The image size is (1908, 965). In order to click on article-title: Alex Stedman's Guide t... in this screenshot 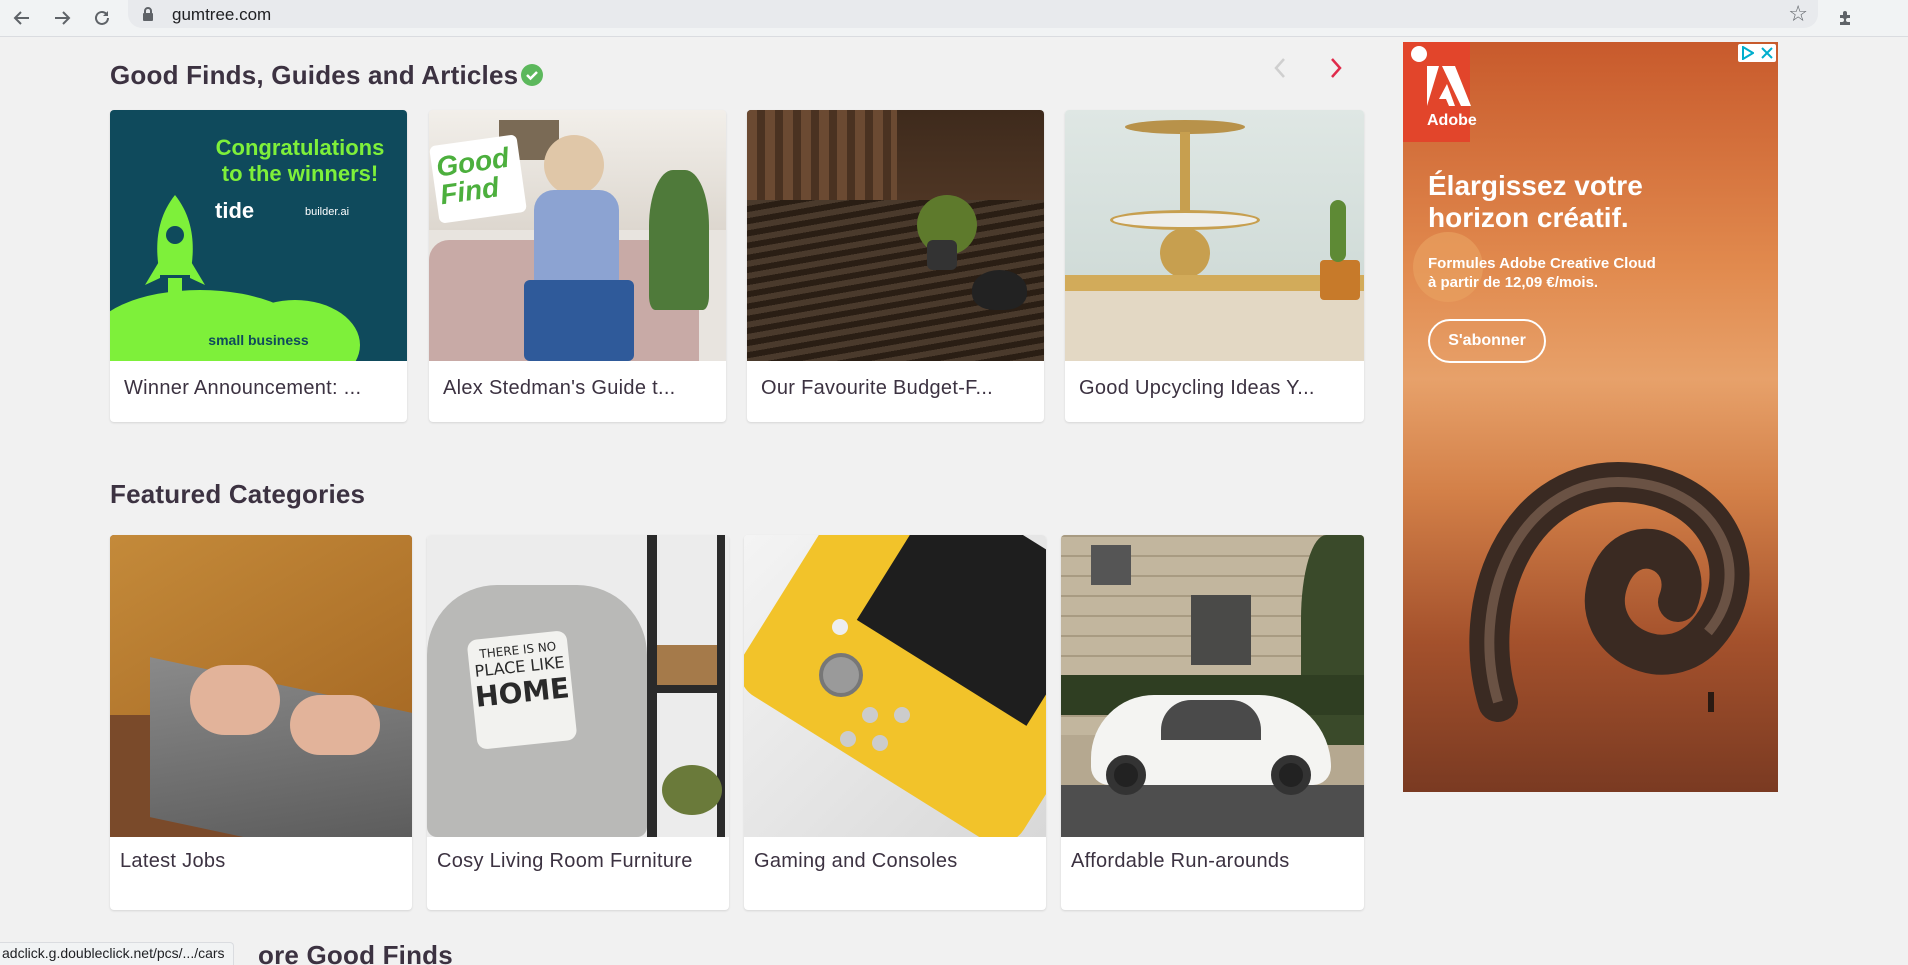, I will do `click(559, 388)`.